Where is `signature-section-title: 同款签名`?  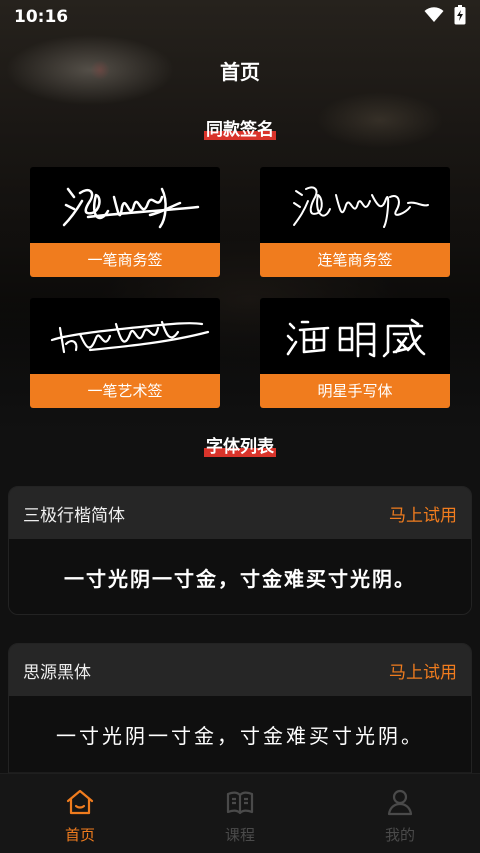 signature-section-title: 同款签名 is located at coordinates (240, 130).